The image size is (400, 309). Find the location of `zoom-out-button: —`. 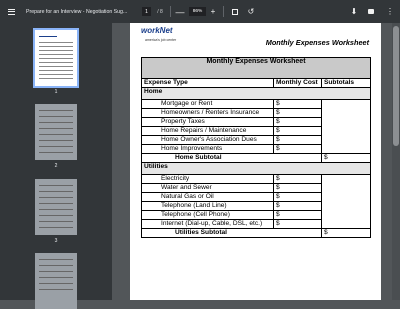

zoom-out-button: — is located at coordinates (180, 11).